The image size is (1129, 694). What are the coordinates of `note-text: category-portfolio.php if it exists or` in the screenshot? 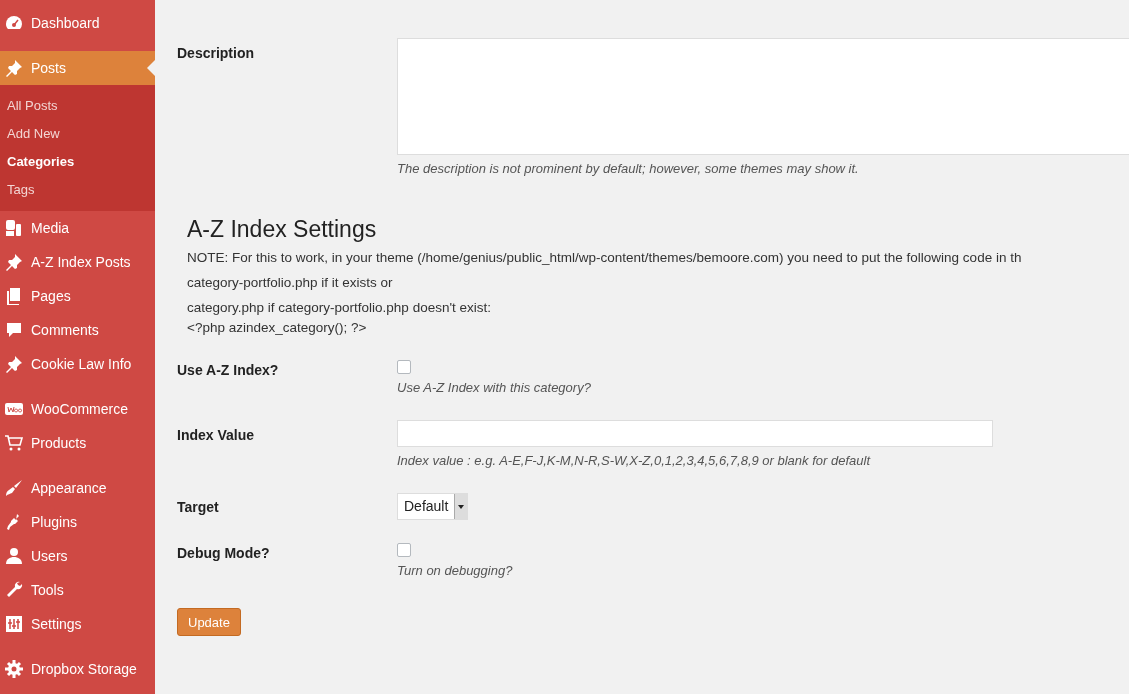 It's located at (290, 283).